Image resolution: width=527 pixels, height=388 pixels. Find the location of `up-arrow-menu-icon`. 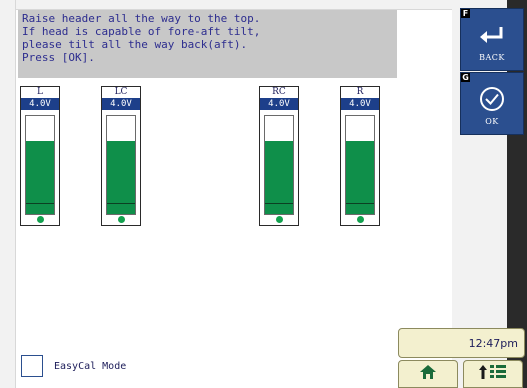

up-arrow-menu-icon is located at coordinates (493, 374).